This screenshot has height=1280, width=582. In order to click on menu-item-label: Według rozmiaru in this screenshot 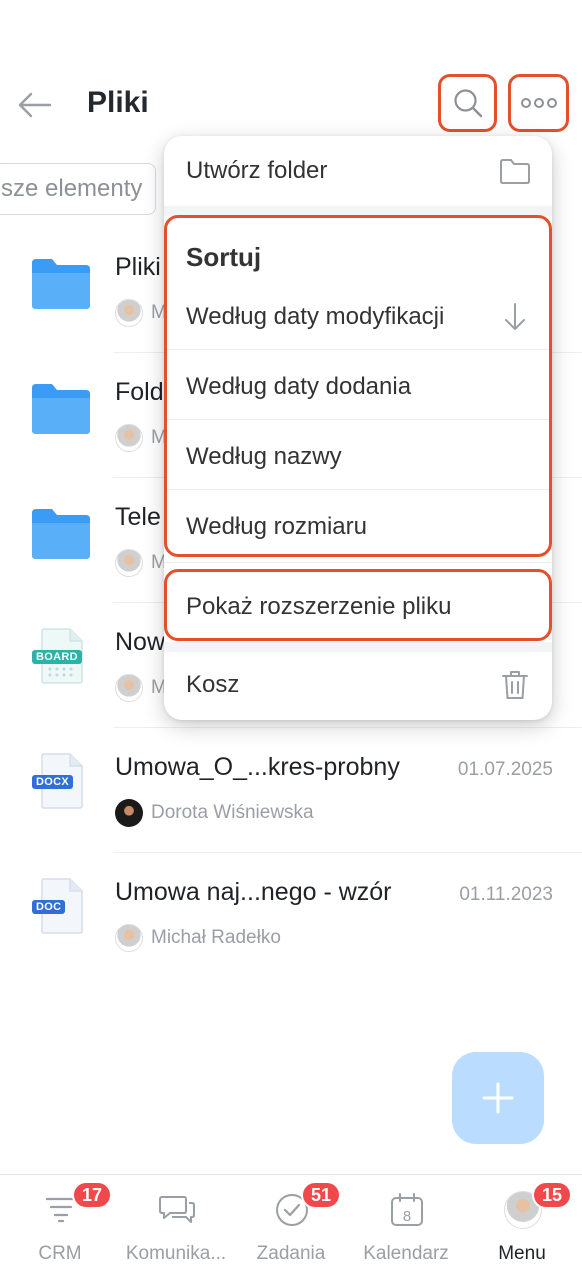, I will do `click(276, 526)`.